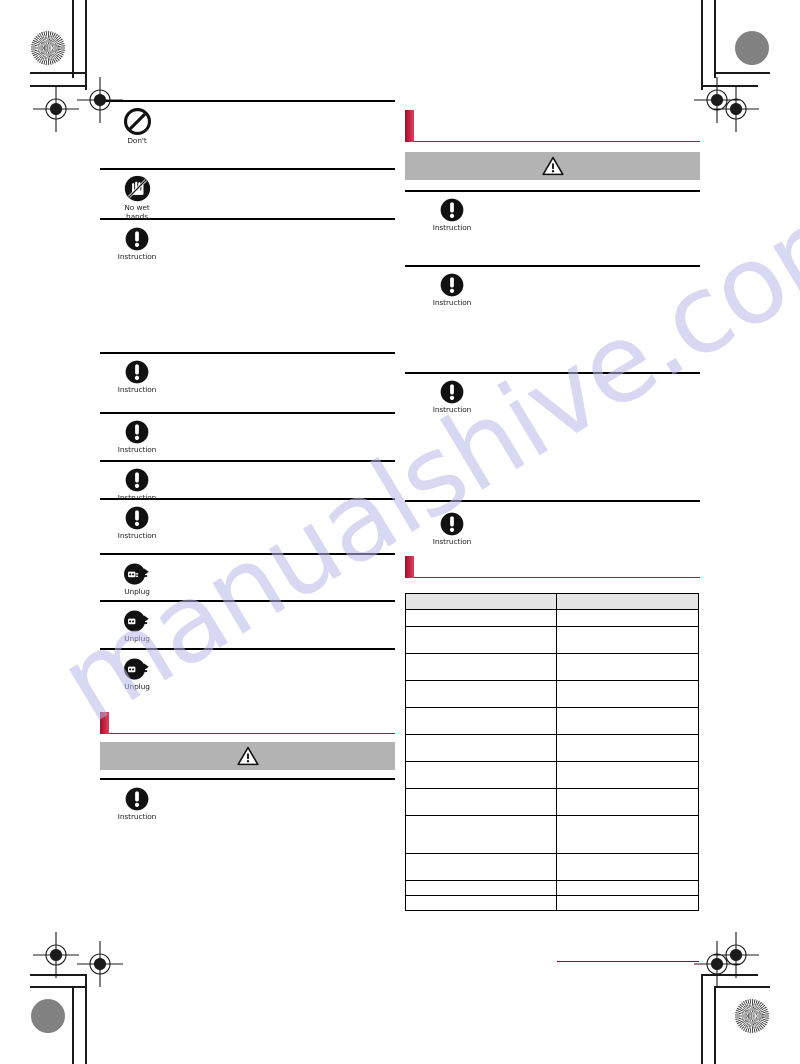 The height and width of the screenshot is (1064, 800). What do you see at coordinates (137, 121) in the screenshot?
I see `dont-icon` at bounding box center [137, 121].